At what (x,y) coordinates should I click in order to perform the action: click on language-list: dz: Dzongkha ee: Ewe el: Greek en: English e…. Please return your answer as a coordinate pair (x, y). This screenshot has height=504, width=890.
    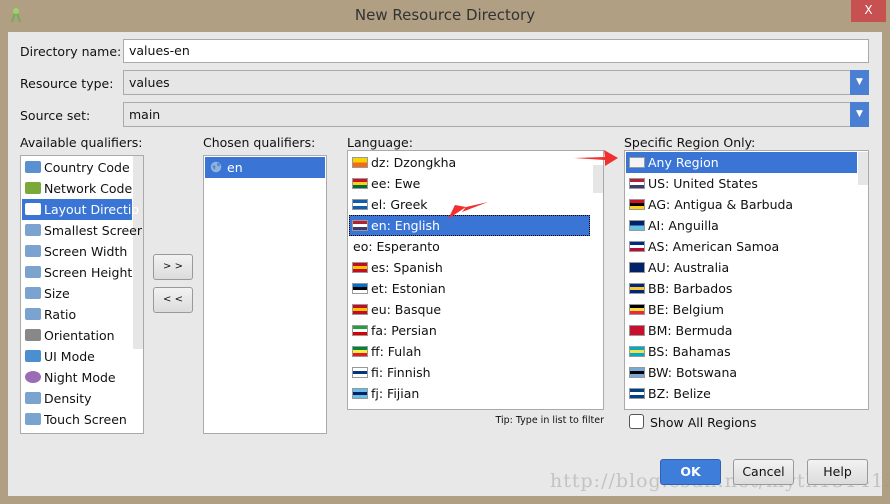
    Looking at the image, I should click on (475, 280).